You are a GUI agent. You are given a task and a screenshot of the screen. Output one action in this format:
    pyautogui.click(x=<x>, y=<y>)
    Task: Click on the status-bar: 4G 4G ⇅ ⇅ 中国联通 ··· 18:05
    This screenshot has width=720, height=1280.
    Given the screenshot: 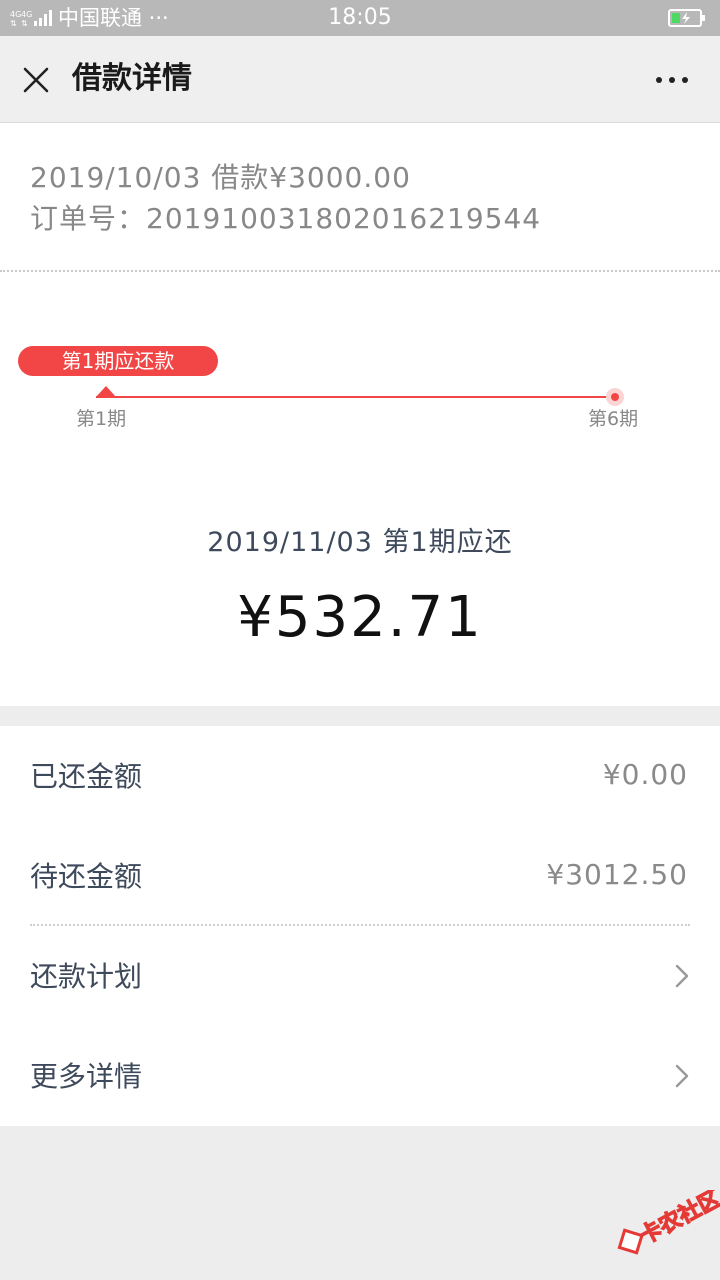 What is the action you would take?
    pyautogui.click(x=360, y=18)
    